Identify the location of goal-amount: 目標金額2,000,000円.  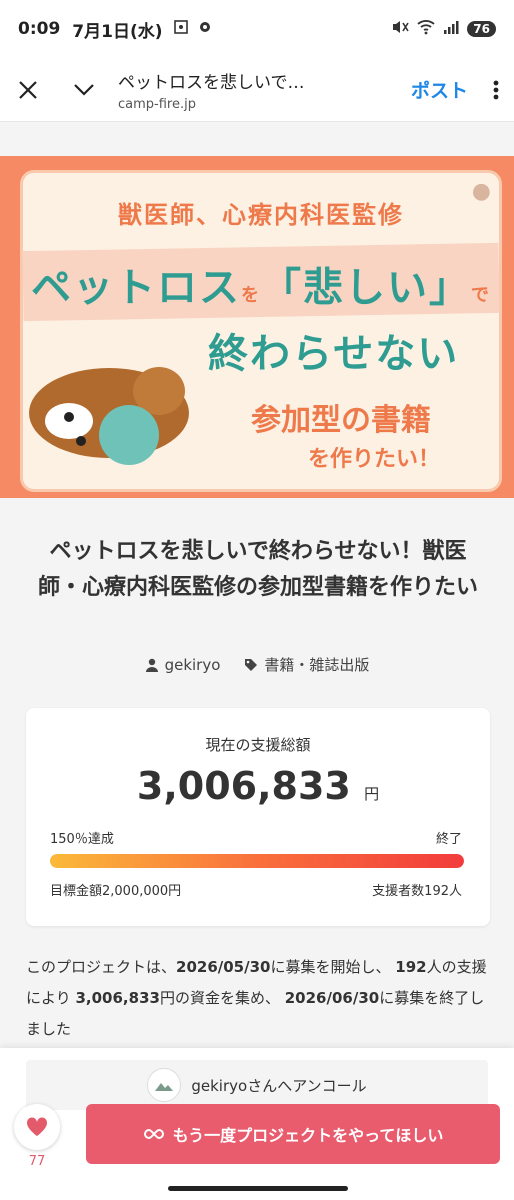
(116, 891).